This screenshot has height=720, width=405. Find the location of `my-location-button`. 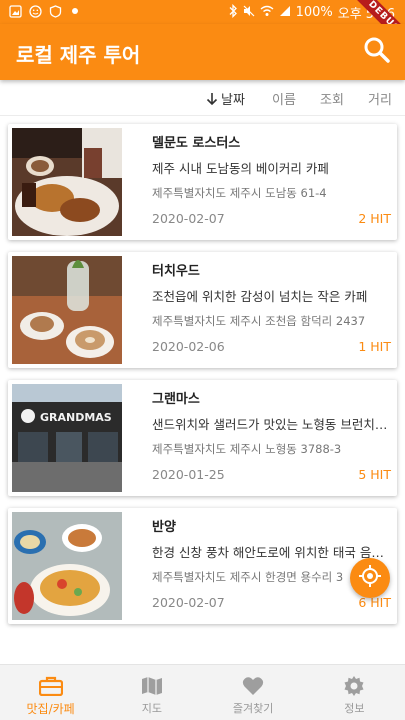

my-location-button is located at coordinates (370, 578).